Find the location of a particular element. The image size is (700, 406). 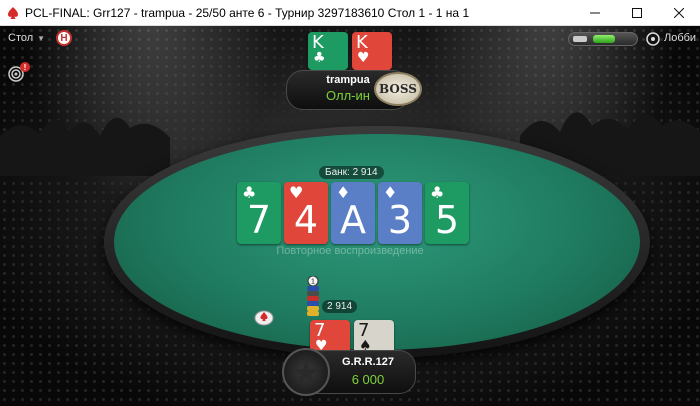

board-card: ♦ A is located at coordinates (353, 213).